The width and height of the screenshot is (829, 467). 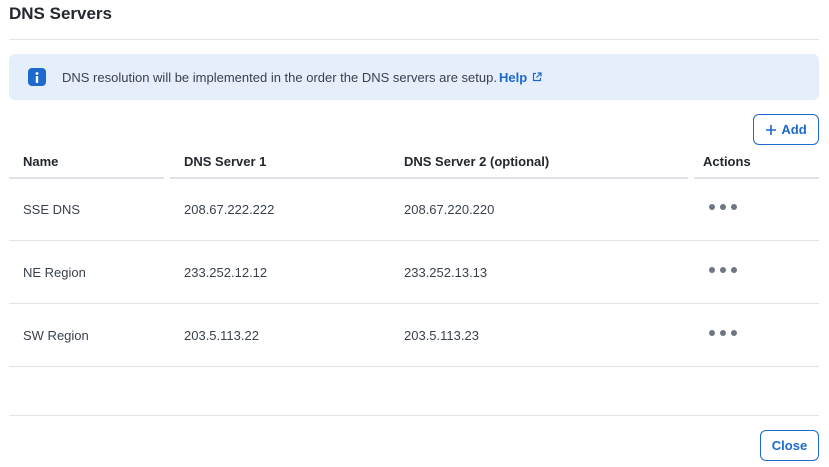 I want to click on close-button: Close, so click(x=789, y=445).